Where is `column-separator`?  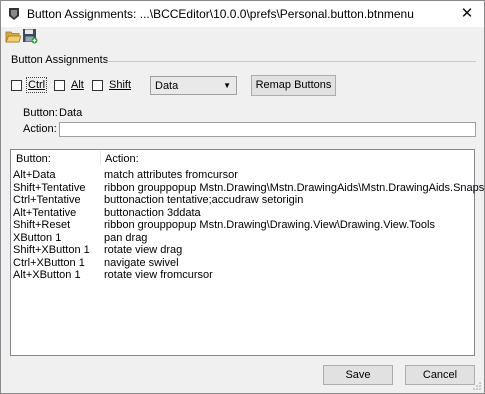 column-separator is located at coordinates (100, 158).